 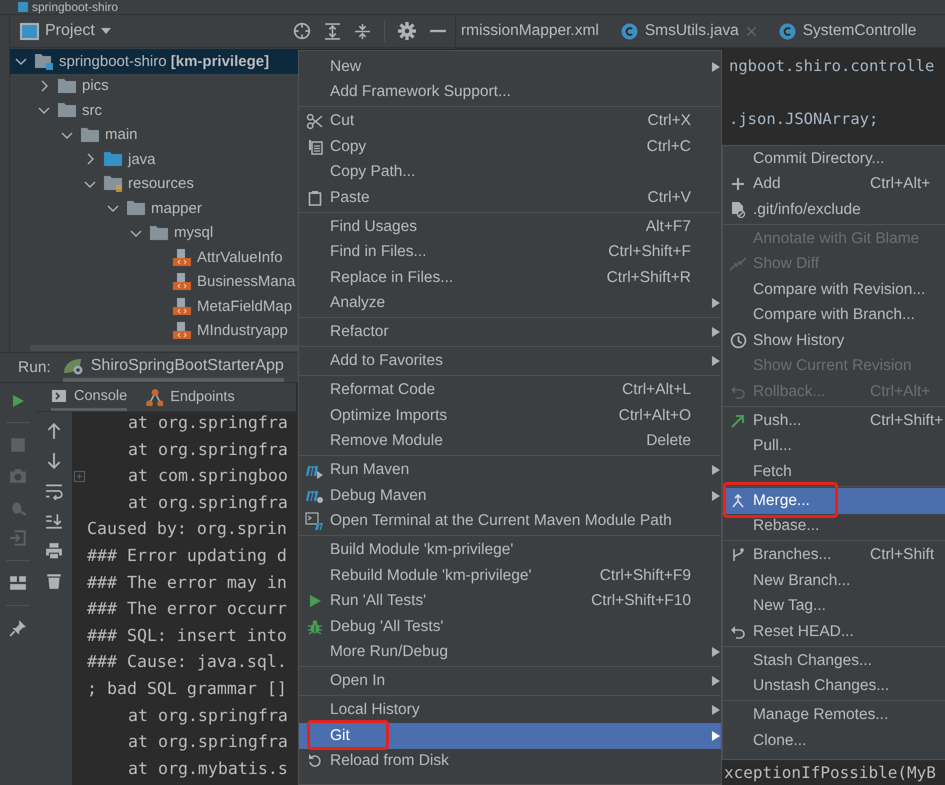 I want to click on shortcut-text: Ctrl+Shift+F, so click(x=650, y=252).